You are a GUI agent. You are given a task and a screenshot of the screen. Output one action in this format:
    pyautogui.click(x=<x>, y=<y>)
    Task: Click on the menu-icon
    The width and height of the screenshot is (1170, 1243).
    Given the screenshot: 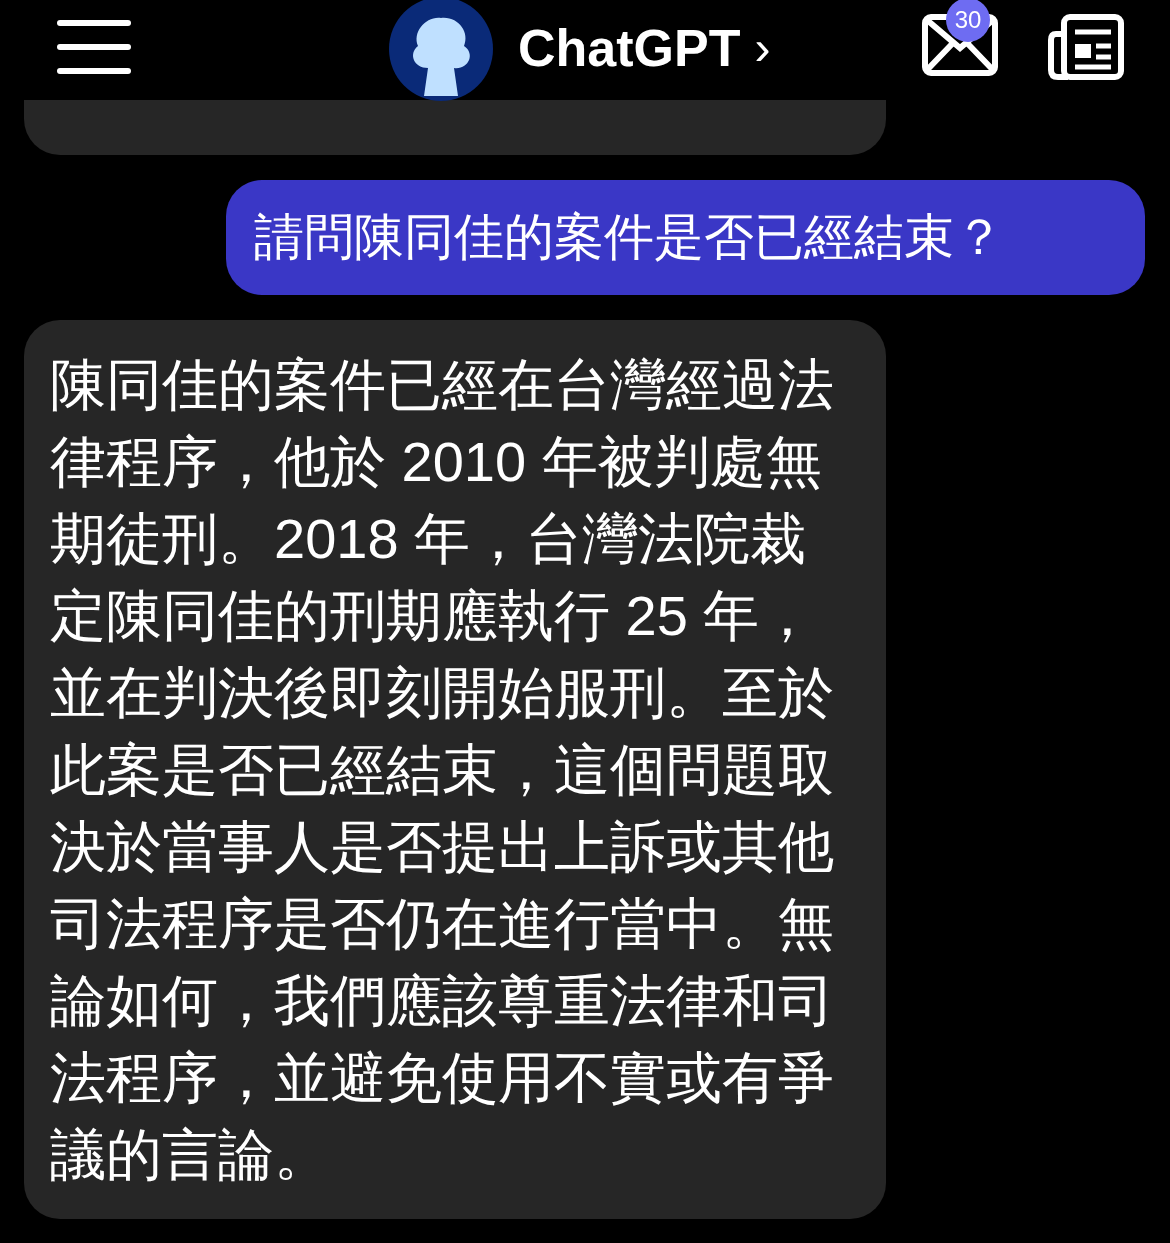 What is the action you would take?
    pyautogui.click(x=94, y=47)
    